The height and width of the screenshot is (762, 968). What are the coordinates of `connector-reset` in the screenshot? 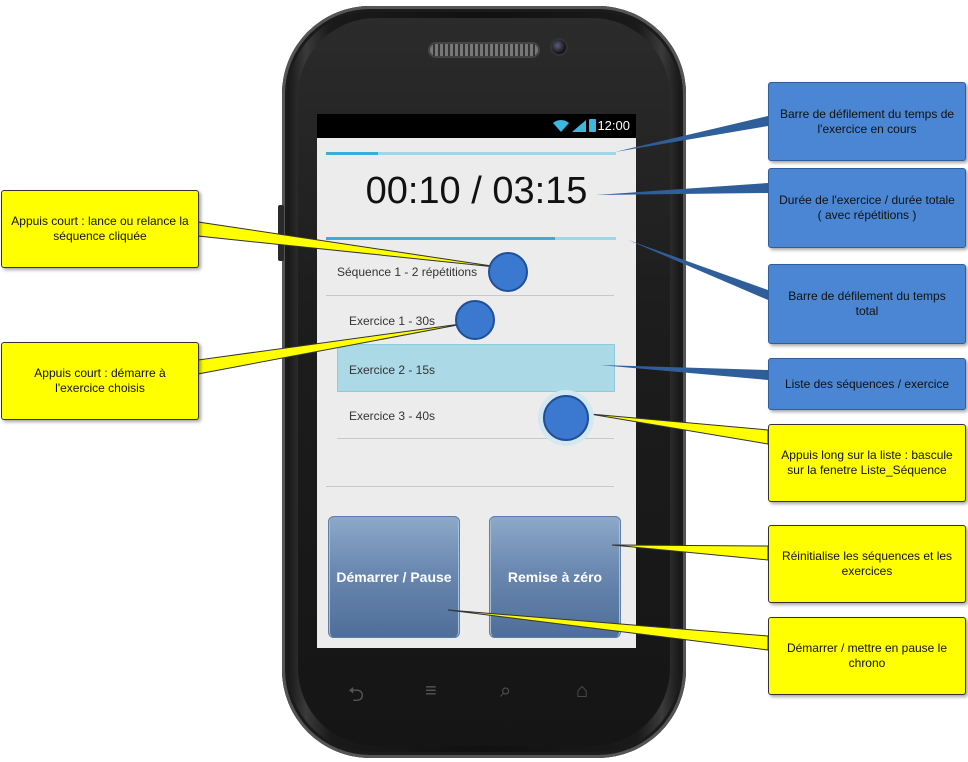 It's located at (690, 552).